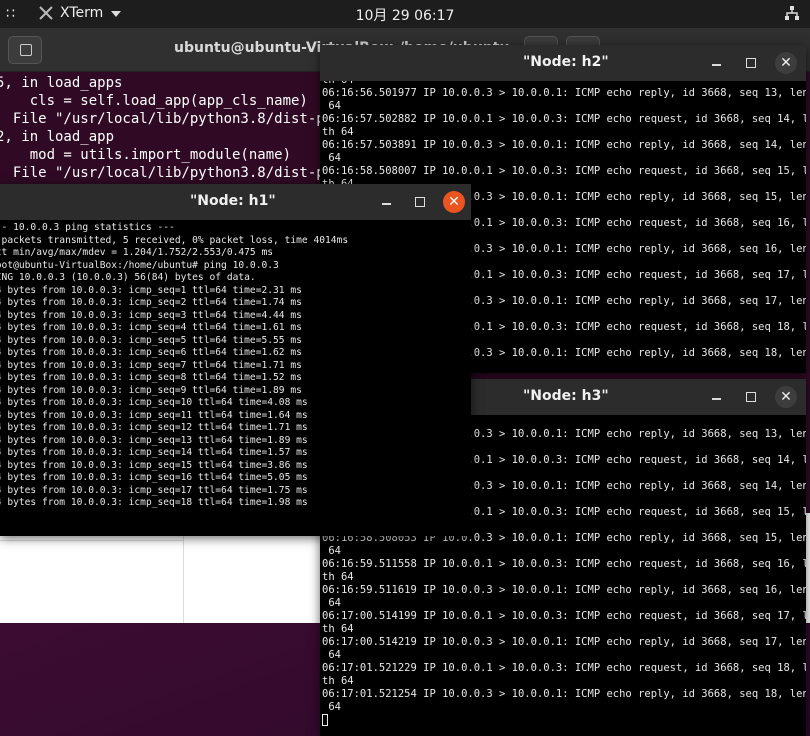 Image resolution: width=810 pixels, height=736 pixels. Describe the element at coordinates (91, 540) in the screenshot. I see `divider` at that location.